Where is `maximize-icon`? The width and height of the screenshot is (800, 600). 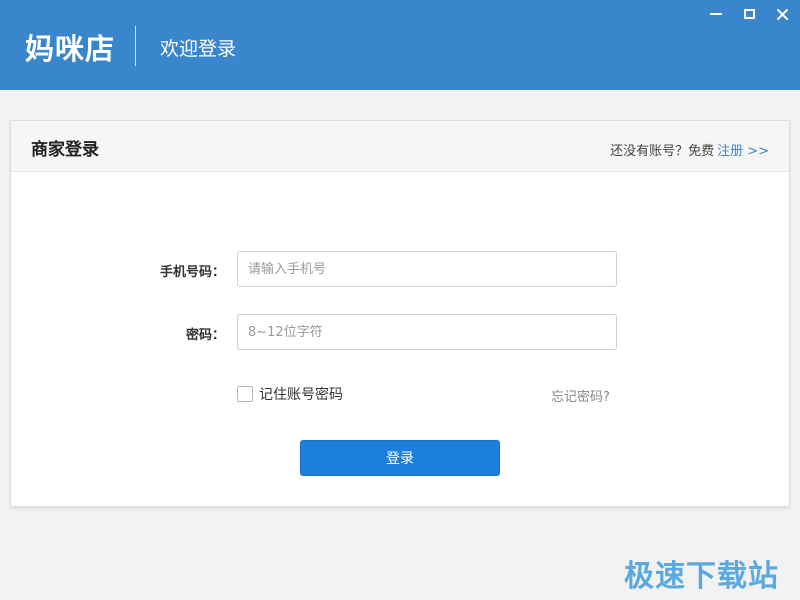 maximize-icon is located at coordinates (749, 14).